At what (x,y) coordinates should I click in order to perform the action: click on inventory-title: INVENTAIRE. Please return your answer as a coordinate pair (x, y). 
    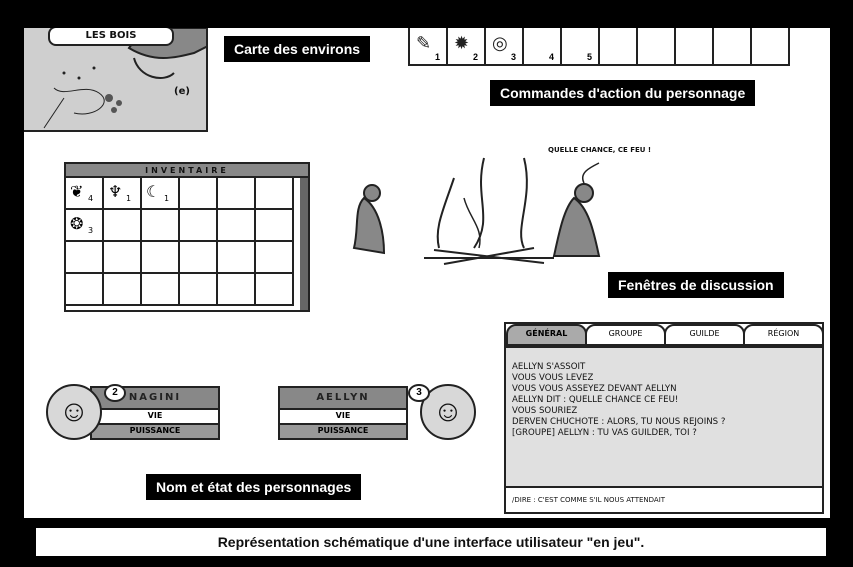
    Looking at the image, I should click on (187, 171).